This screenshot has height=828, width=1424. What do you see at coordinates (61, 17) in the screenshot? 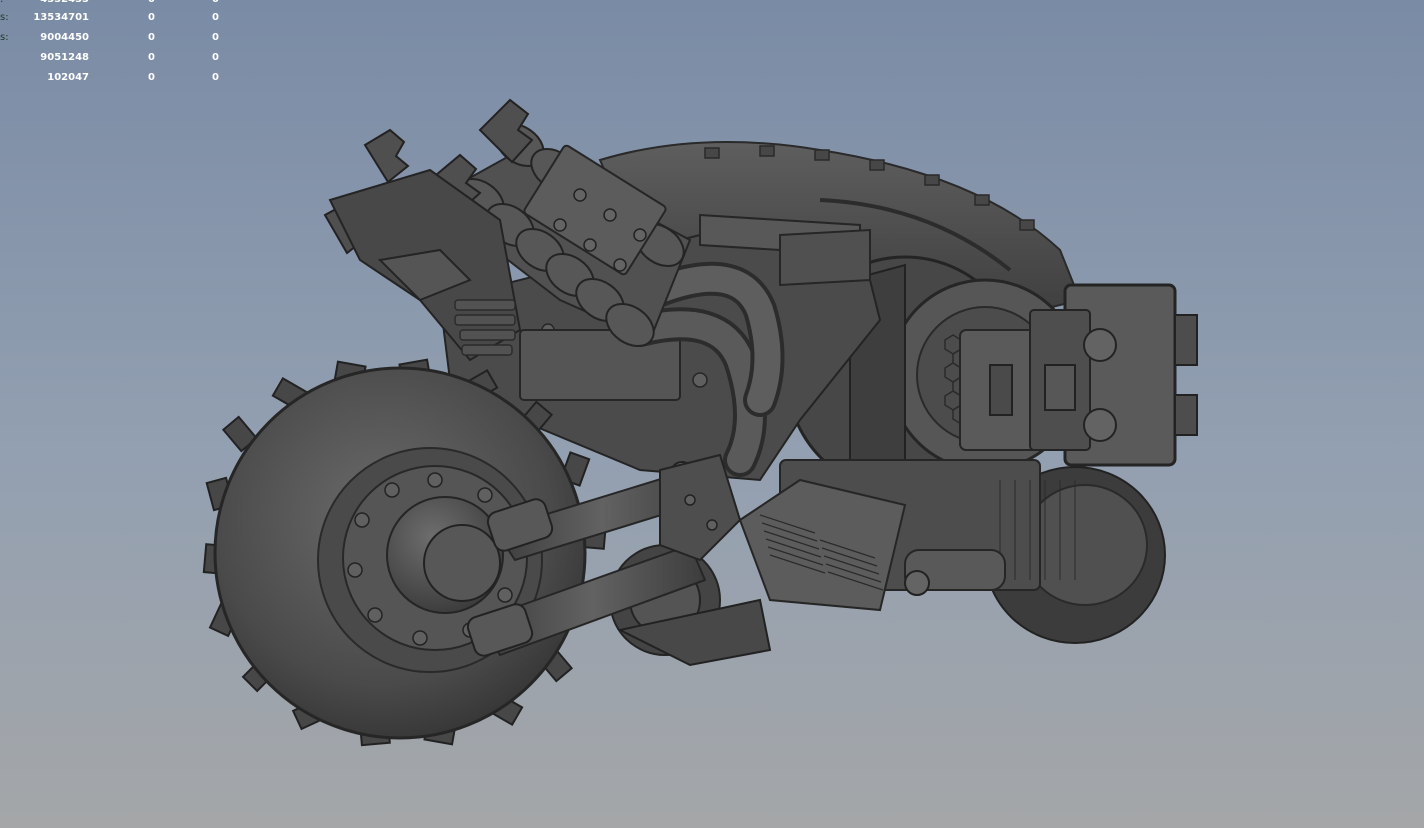
I see `hud-value-total: 13534701` at bounding box center [61, 17].